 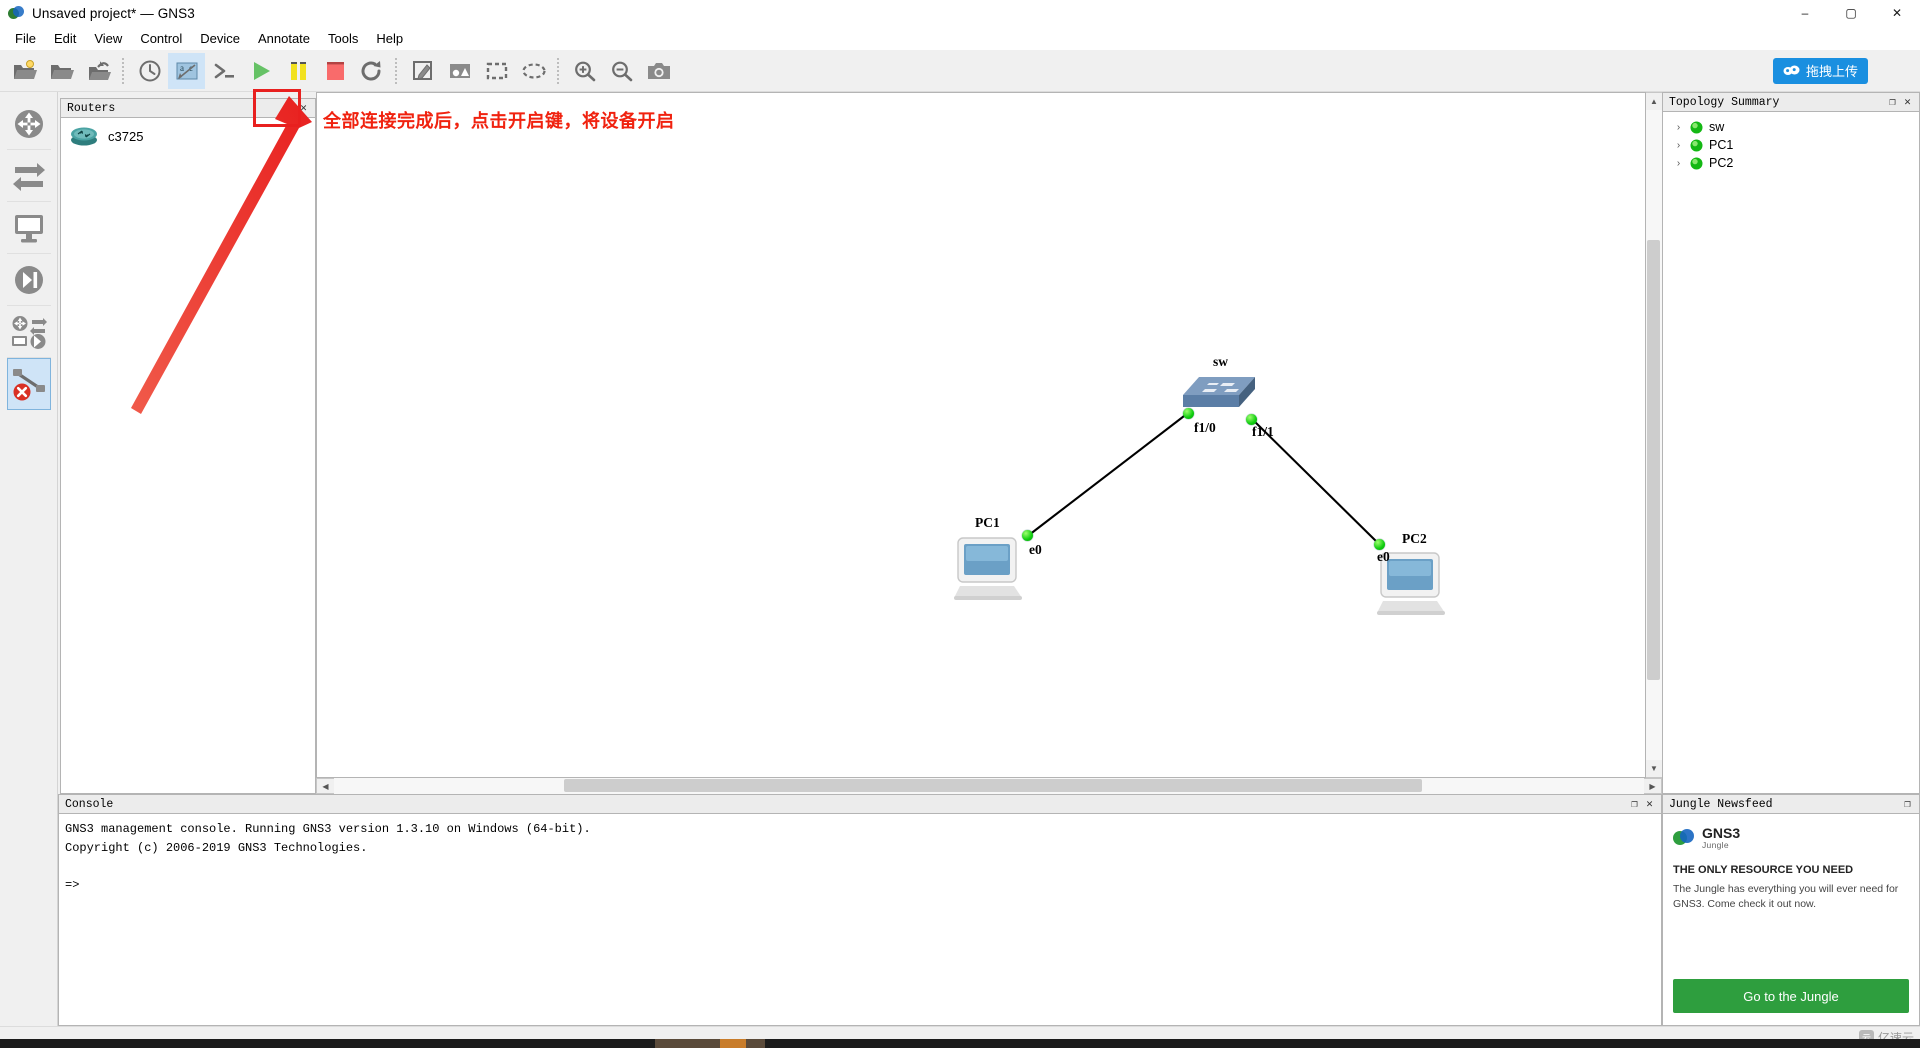 What do you see at coordinates (1892, 102) in the screenshot?
I see `topology-float-icon: ❐` at bounding box center [1892, 102].